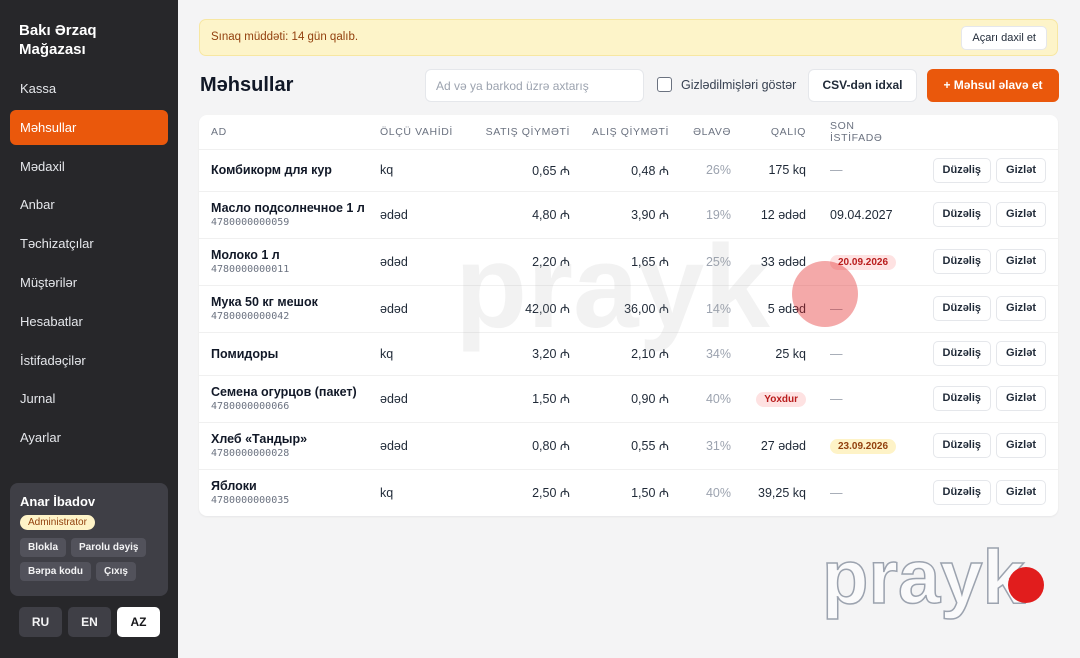  What do you see at coordinates (982, 132) in the screenshot?
I see `column-header-actions` at bounding box center [982, 132].